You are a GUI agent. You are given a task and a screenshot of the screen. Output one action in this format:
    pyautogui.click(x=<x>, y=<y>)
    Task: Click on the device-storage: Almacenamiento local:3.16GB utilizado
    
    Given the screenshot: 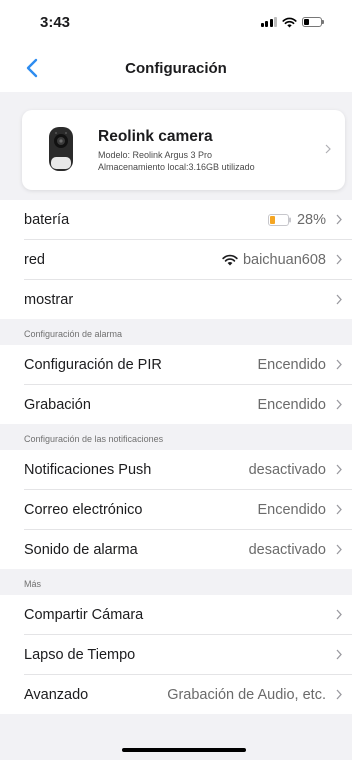 What is the action you would take?
    pyautogui.click(x=176, y=166)
    